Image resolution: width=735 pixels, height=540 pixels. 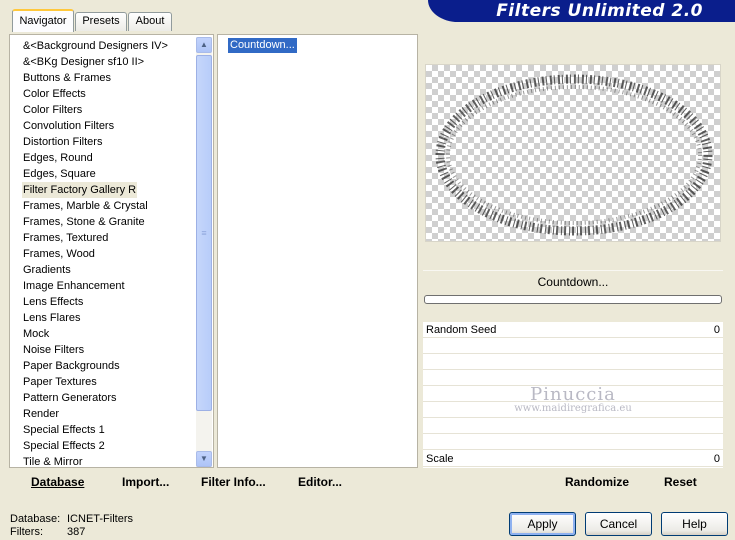 I want to click on category-scrollbar: ▲ ≡ ▼, so click(x=204, y=252).